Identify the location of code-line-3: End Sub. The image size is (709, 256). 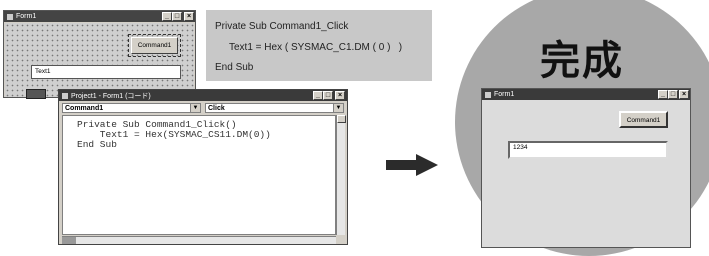
(97, 144).